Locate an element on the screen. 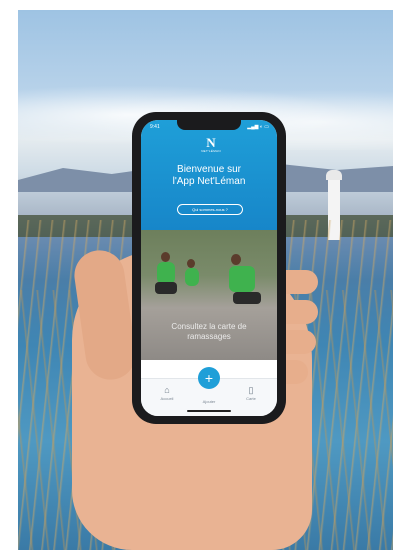 This screenshot has height=557, width=409. add-button: + is located at coordinates (209, 378).